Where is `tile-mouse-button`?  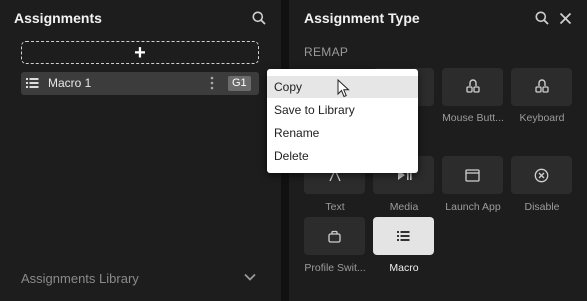 tile-mouse-button is located at coordinates (472, 87).